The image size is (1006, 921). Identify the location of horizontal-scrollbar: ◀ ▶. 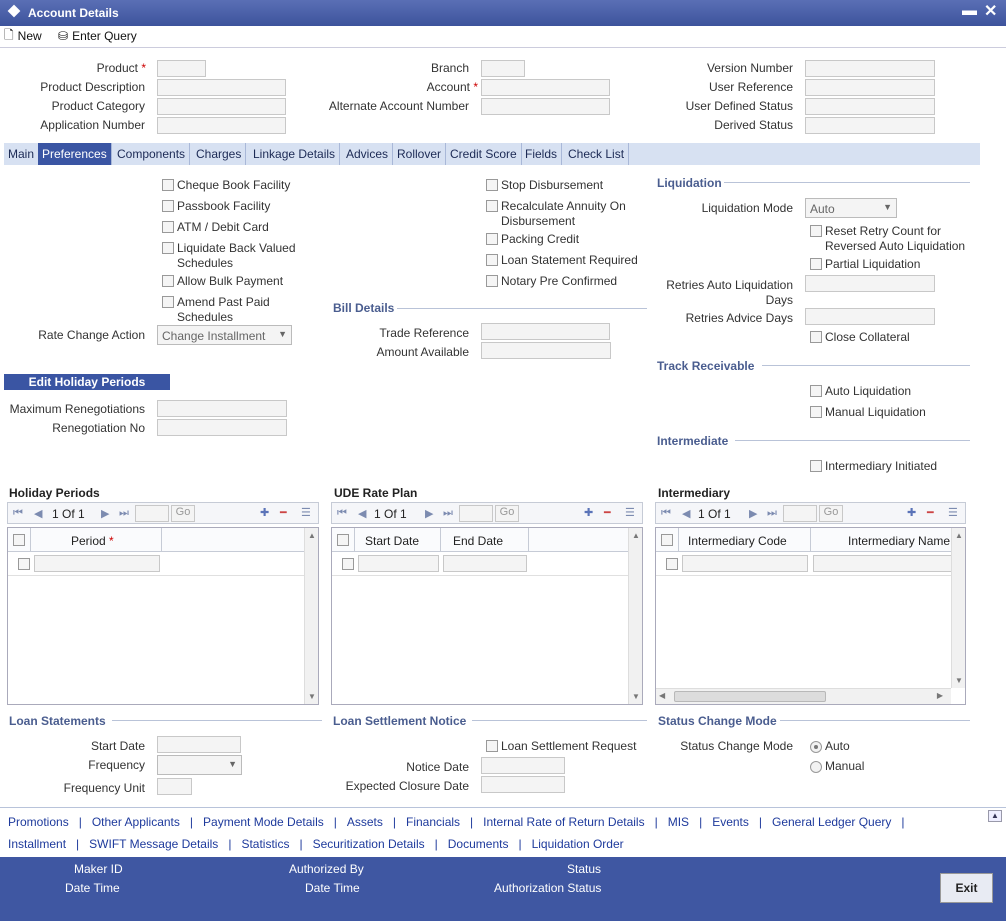
(803, 696).